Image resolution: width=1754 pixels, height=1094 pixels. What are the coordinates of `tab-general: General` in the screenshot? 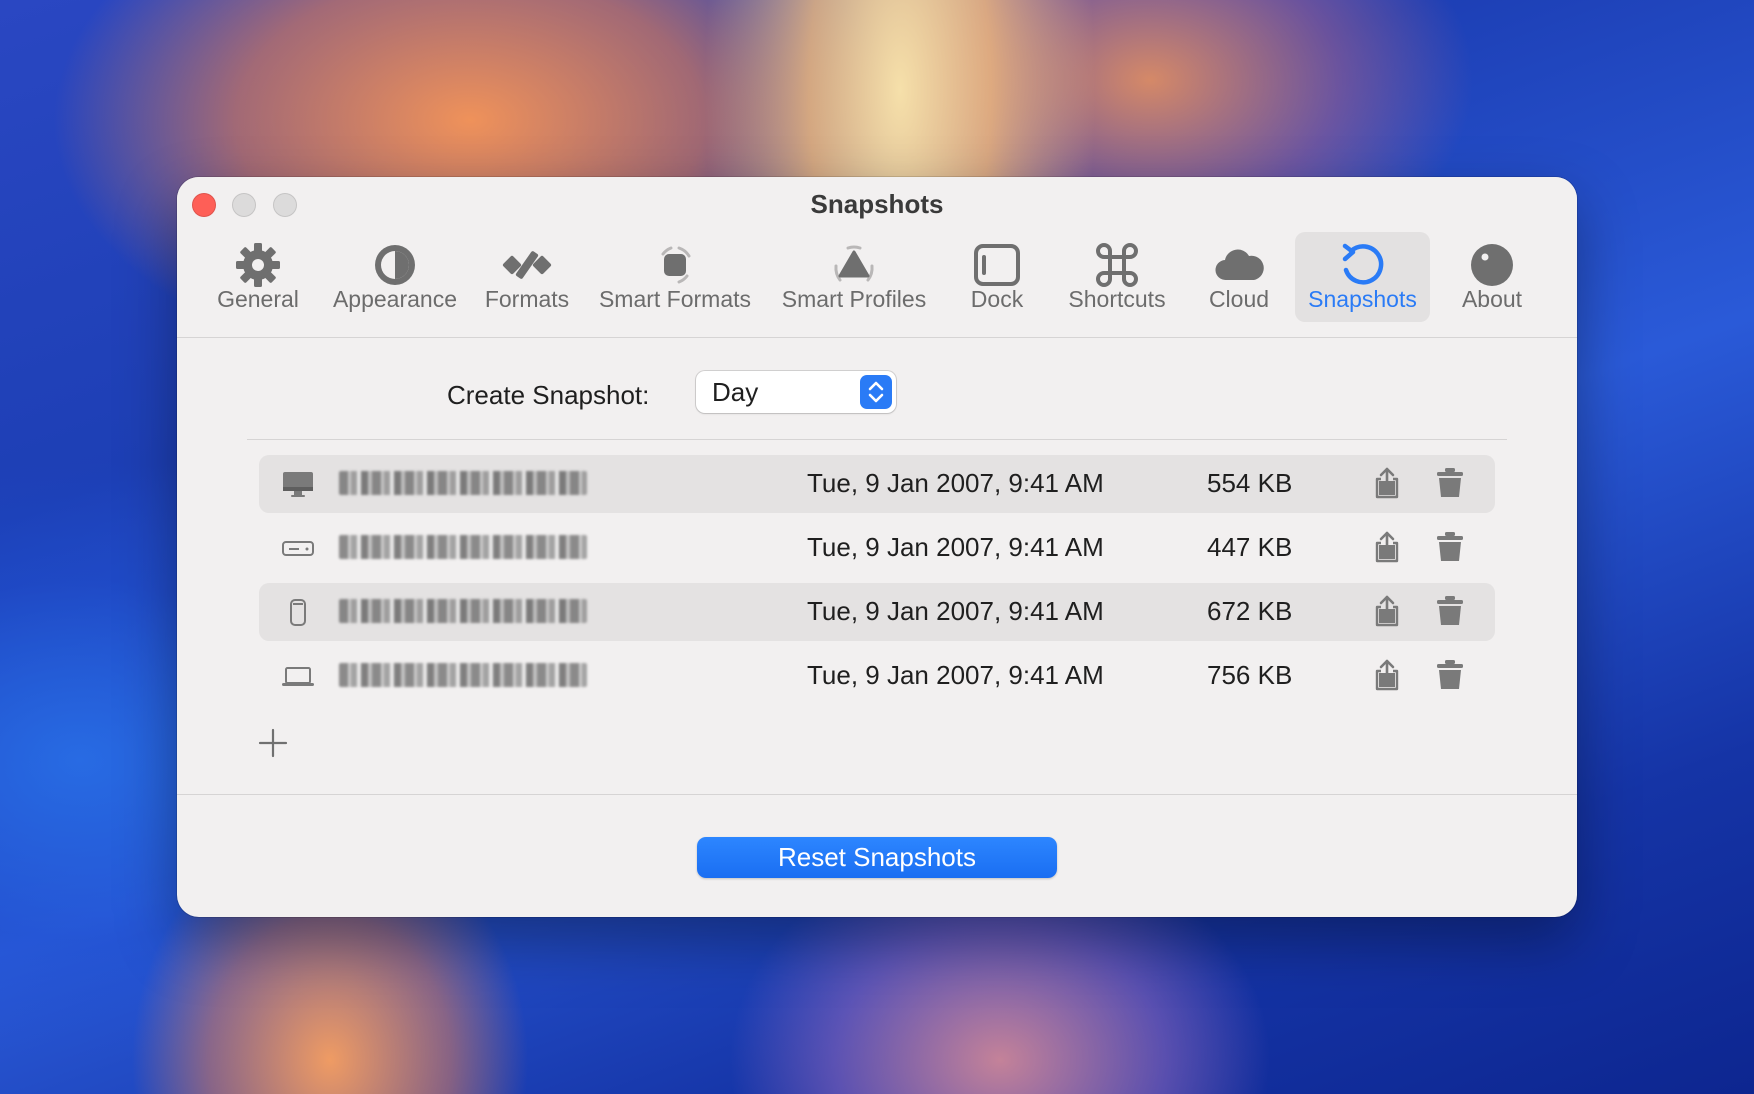 It's located at (258, 277).